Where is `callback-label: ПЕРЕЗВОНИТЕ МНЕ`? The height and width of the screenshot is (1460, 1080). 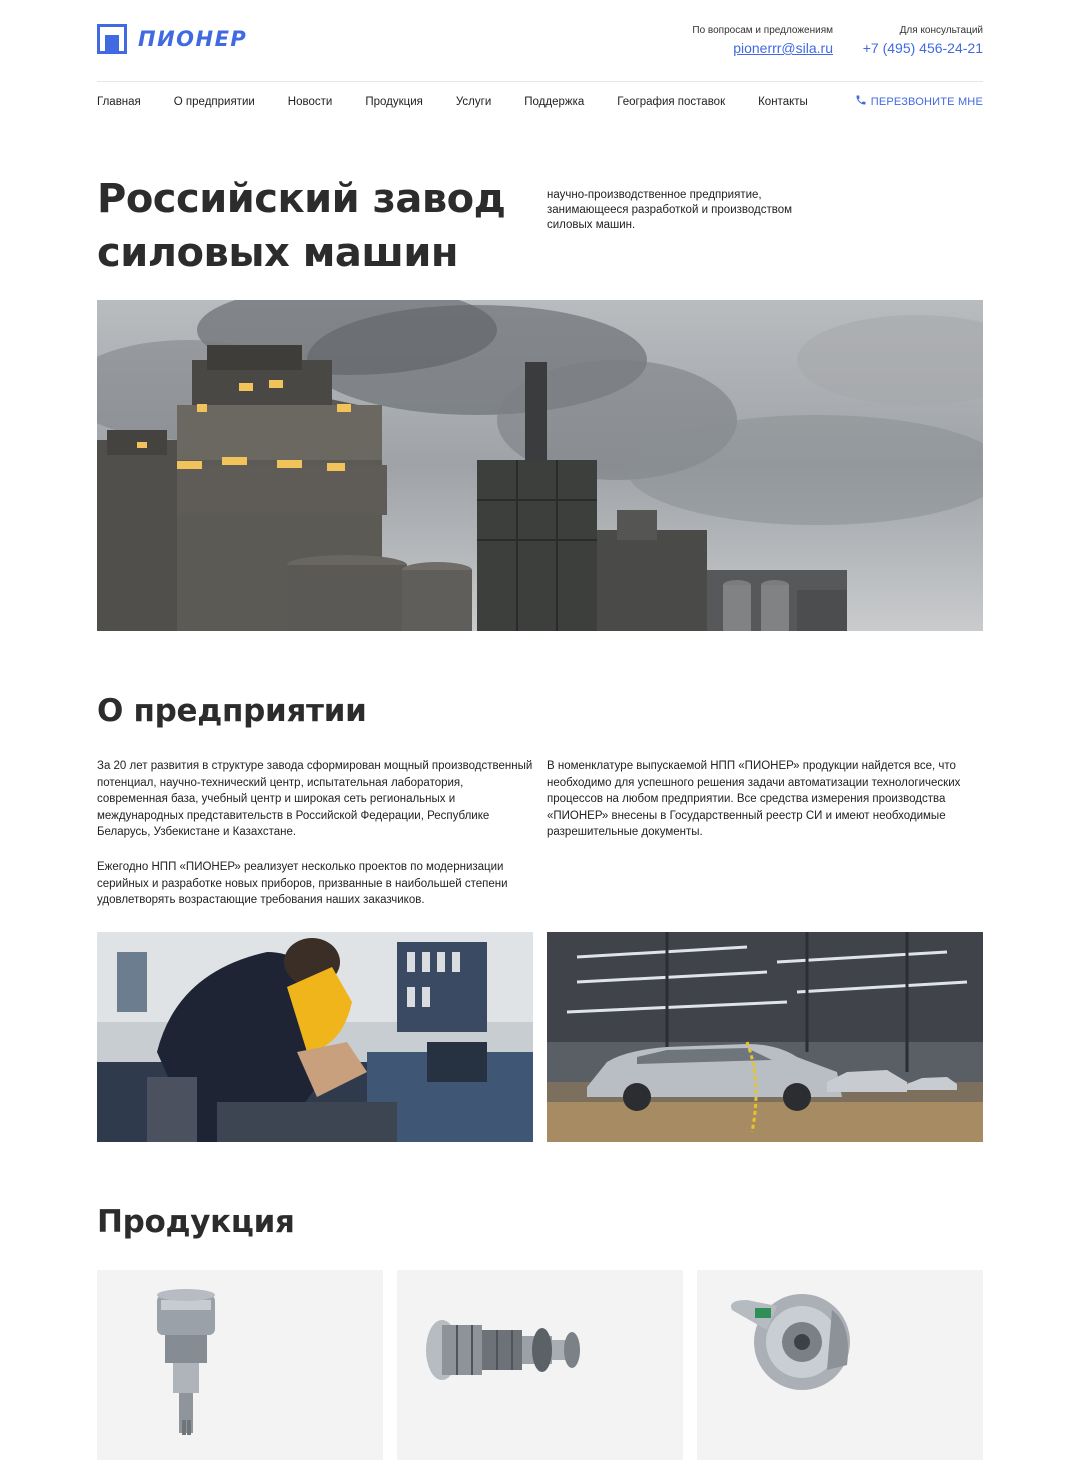 callback-label: ПЕРЕЗВОНИТЕ МНЕ is located at coordinates (926, 101).